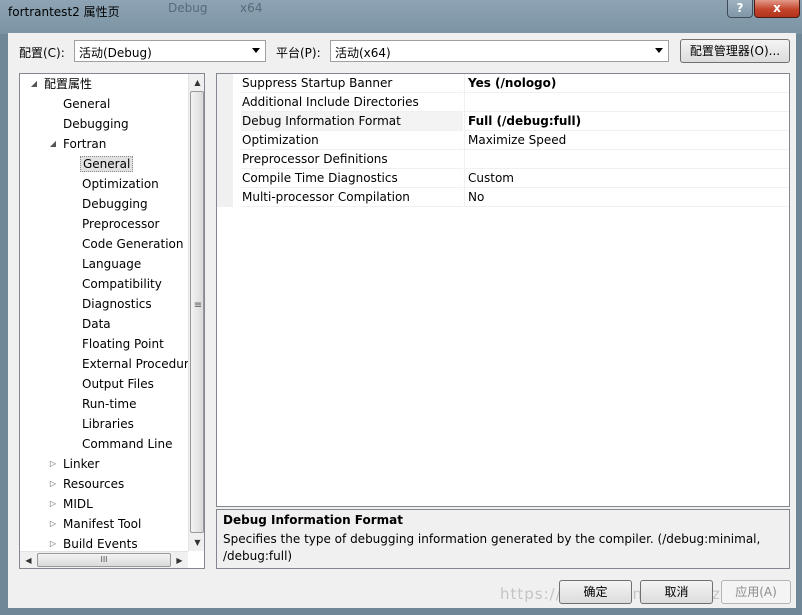 The height and width of the screenshot is (615, 802). I want to click on ghost-menu-platform: x64, so click(251, 8).